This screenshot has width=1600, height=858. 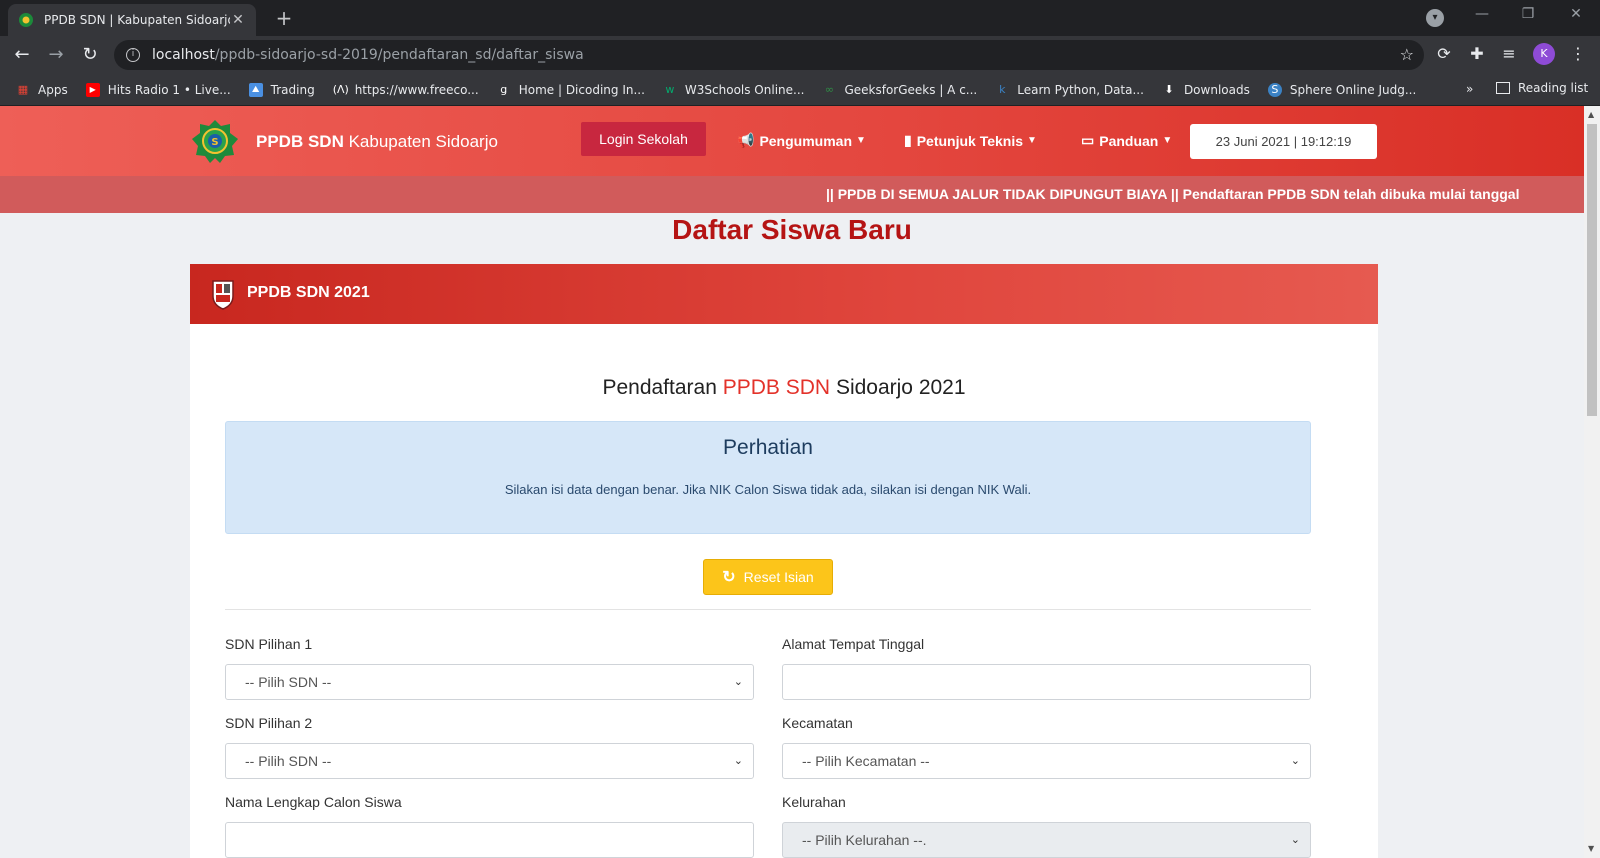 I want to click on reading-list-icon, so click(x=1503, y=88).